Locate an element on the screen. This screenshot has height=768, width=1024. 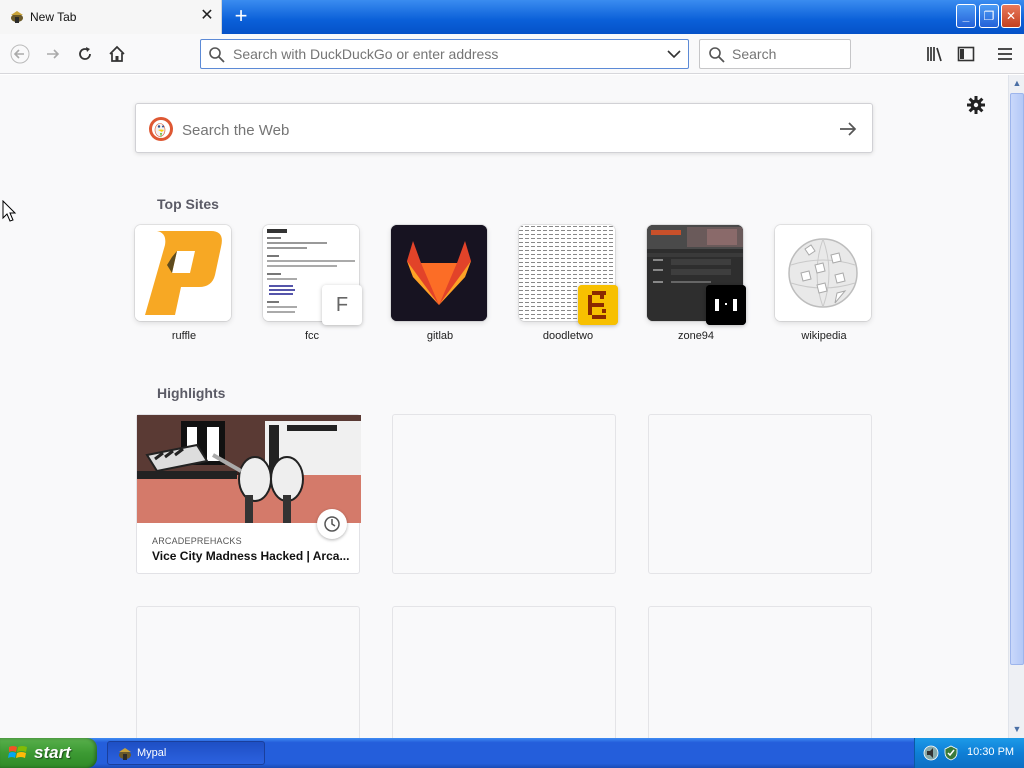
top-site-ruffle: ruffle is located at coordinates (184, 287).